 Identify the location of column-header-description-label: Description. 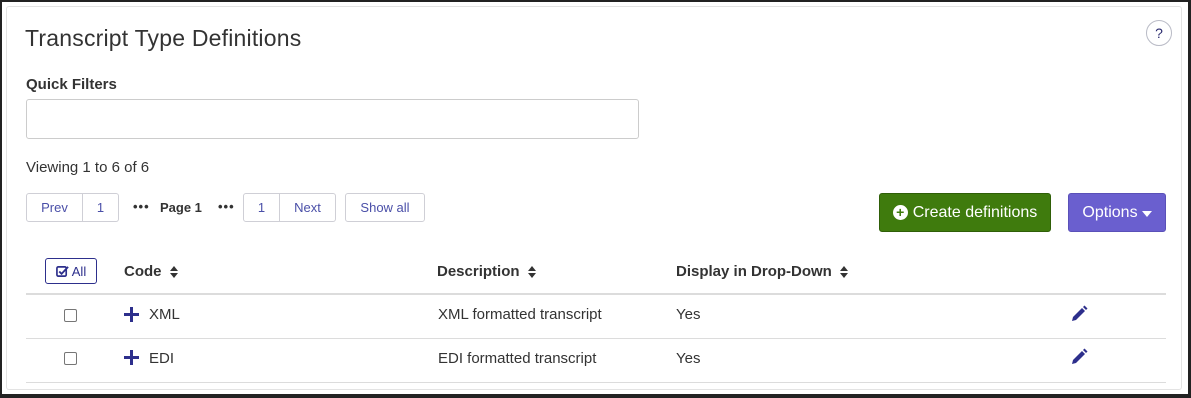
(478, 271).